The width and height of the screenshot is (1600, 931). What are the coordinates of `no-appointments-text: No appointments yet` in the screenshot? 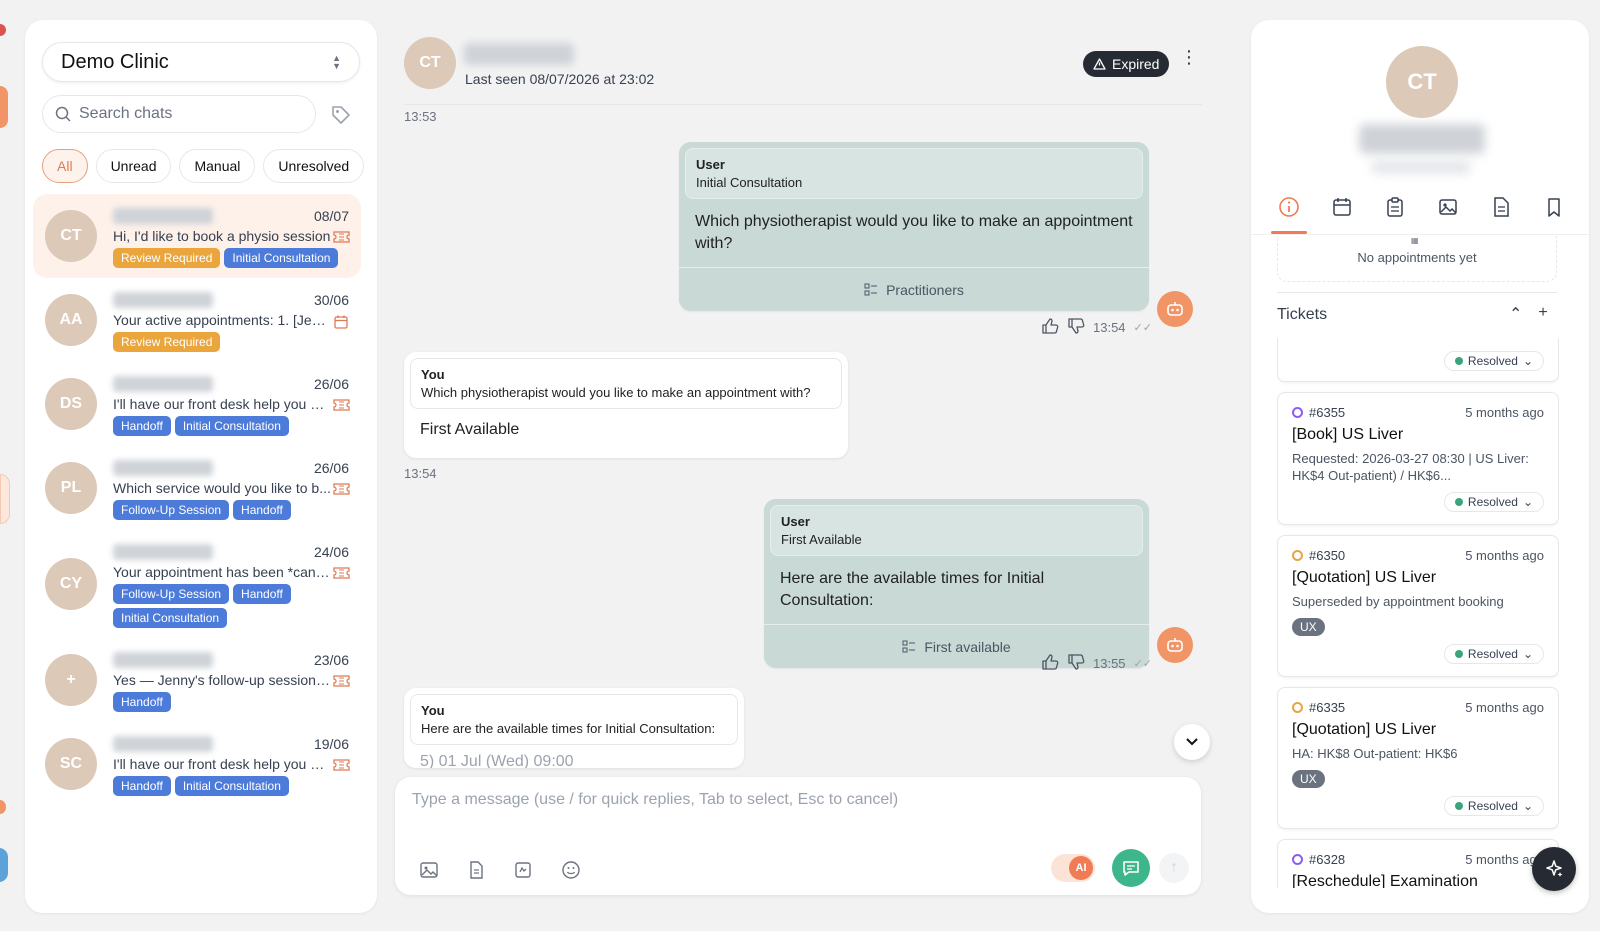 It's located at (1417, 257).